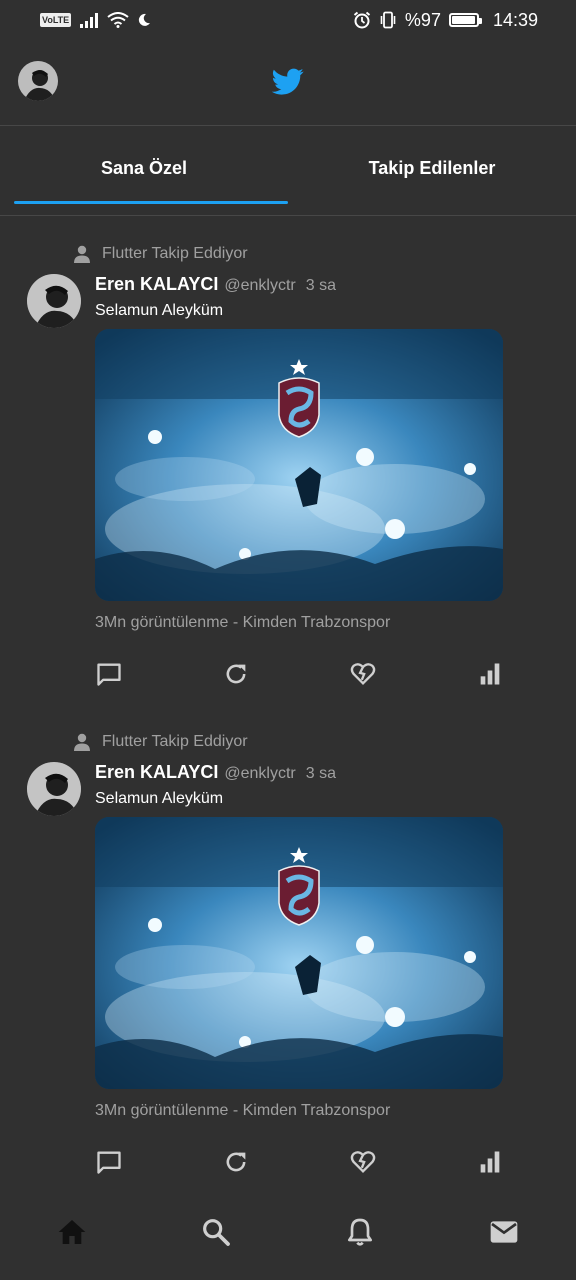 The width and height of the screenshot is (576, 1280). Describe the element at coordinates (151, 202) in the screenshot. I see `active-tab-indicator` at that location.